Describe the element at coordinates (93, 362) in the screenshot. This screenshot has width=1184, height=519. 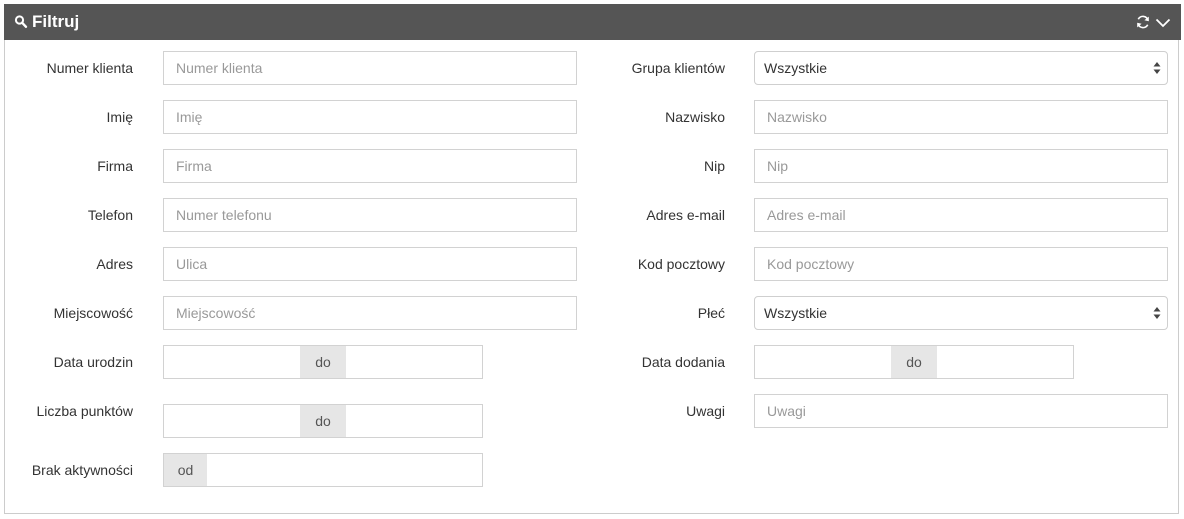
I see `label-data-urodzin: Data urodzin` at that location.